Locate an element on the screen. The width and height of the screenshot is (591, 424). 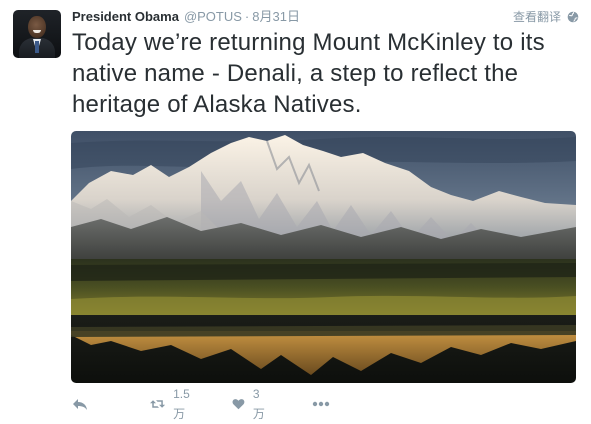
tweet-header: President Obama @POTUS · 8月31日 is located at coordinates (326, 17).